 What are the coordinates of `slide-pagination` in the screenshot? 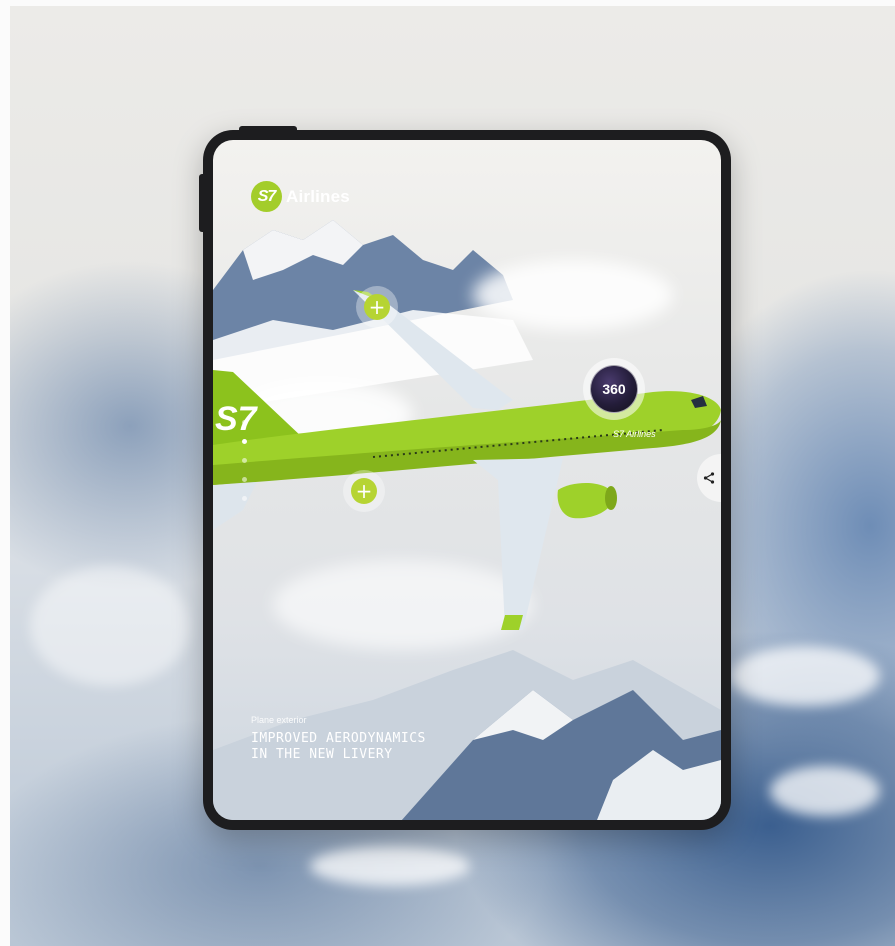 It's located at (244, 460).